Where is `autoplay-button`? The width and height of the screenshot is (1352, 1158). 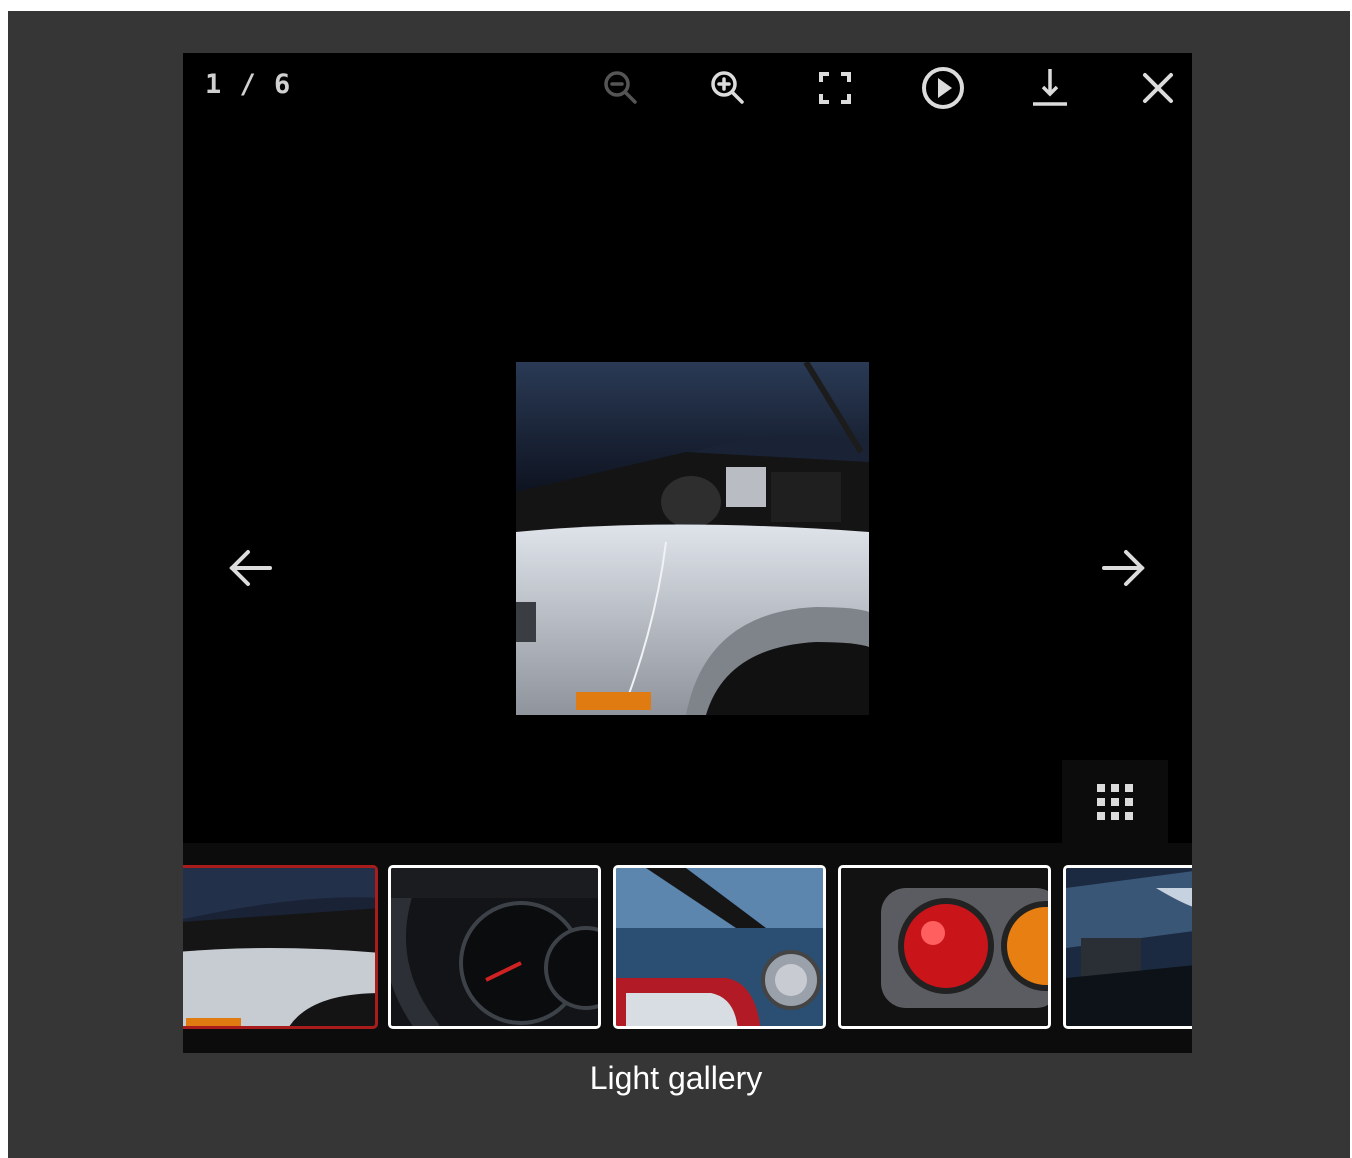 autoplay-button is located at coordinates (943, 88).